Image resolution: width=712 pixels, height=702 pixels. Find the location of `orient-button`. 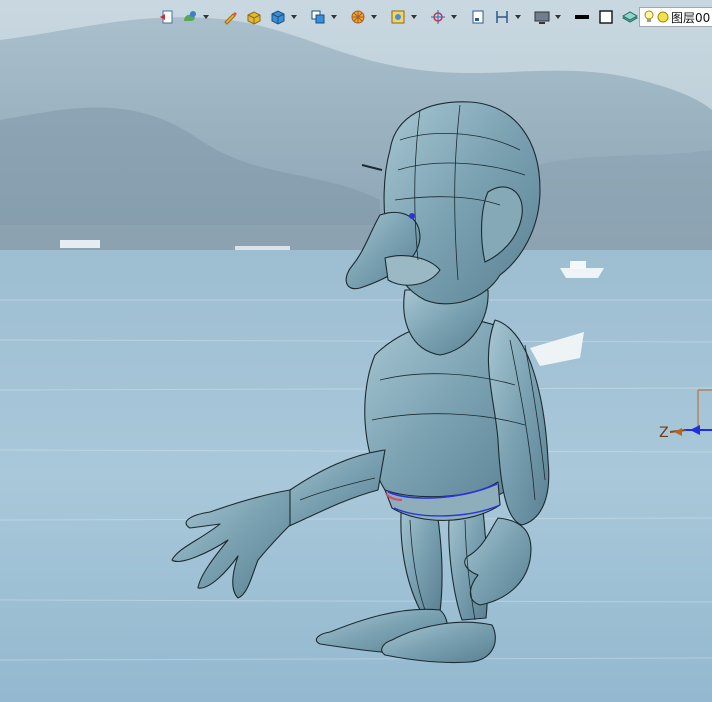

orient-button is located at coordinates (438, 17).